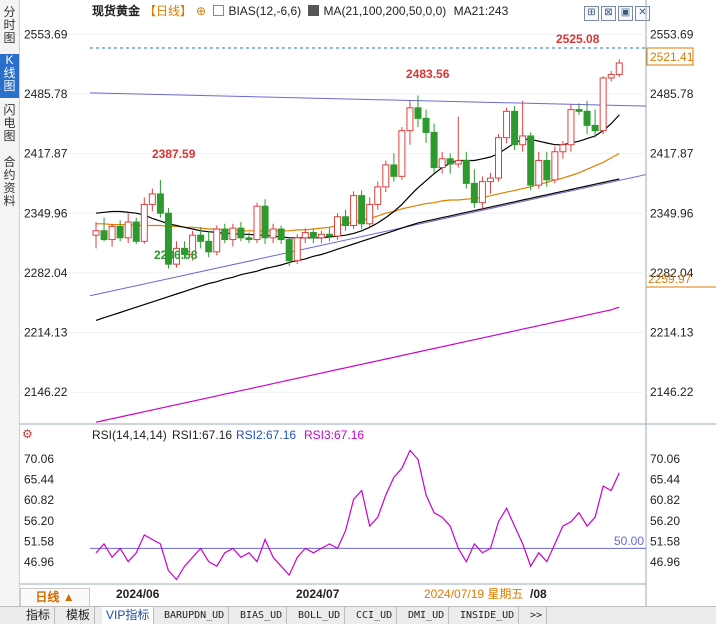 This screenshot has width=716, height=624. Describe the element at coordinates (46, 154) in the screenshot. I see `price-tick-left: 2417.87` at that location.